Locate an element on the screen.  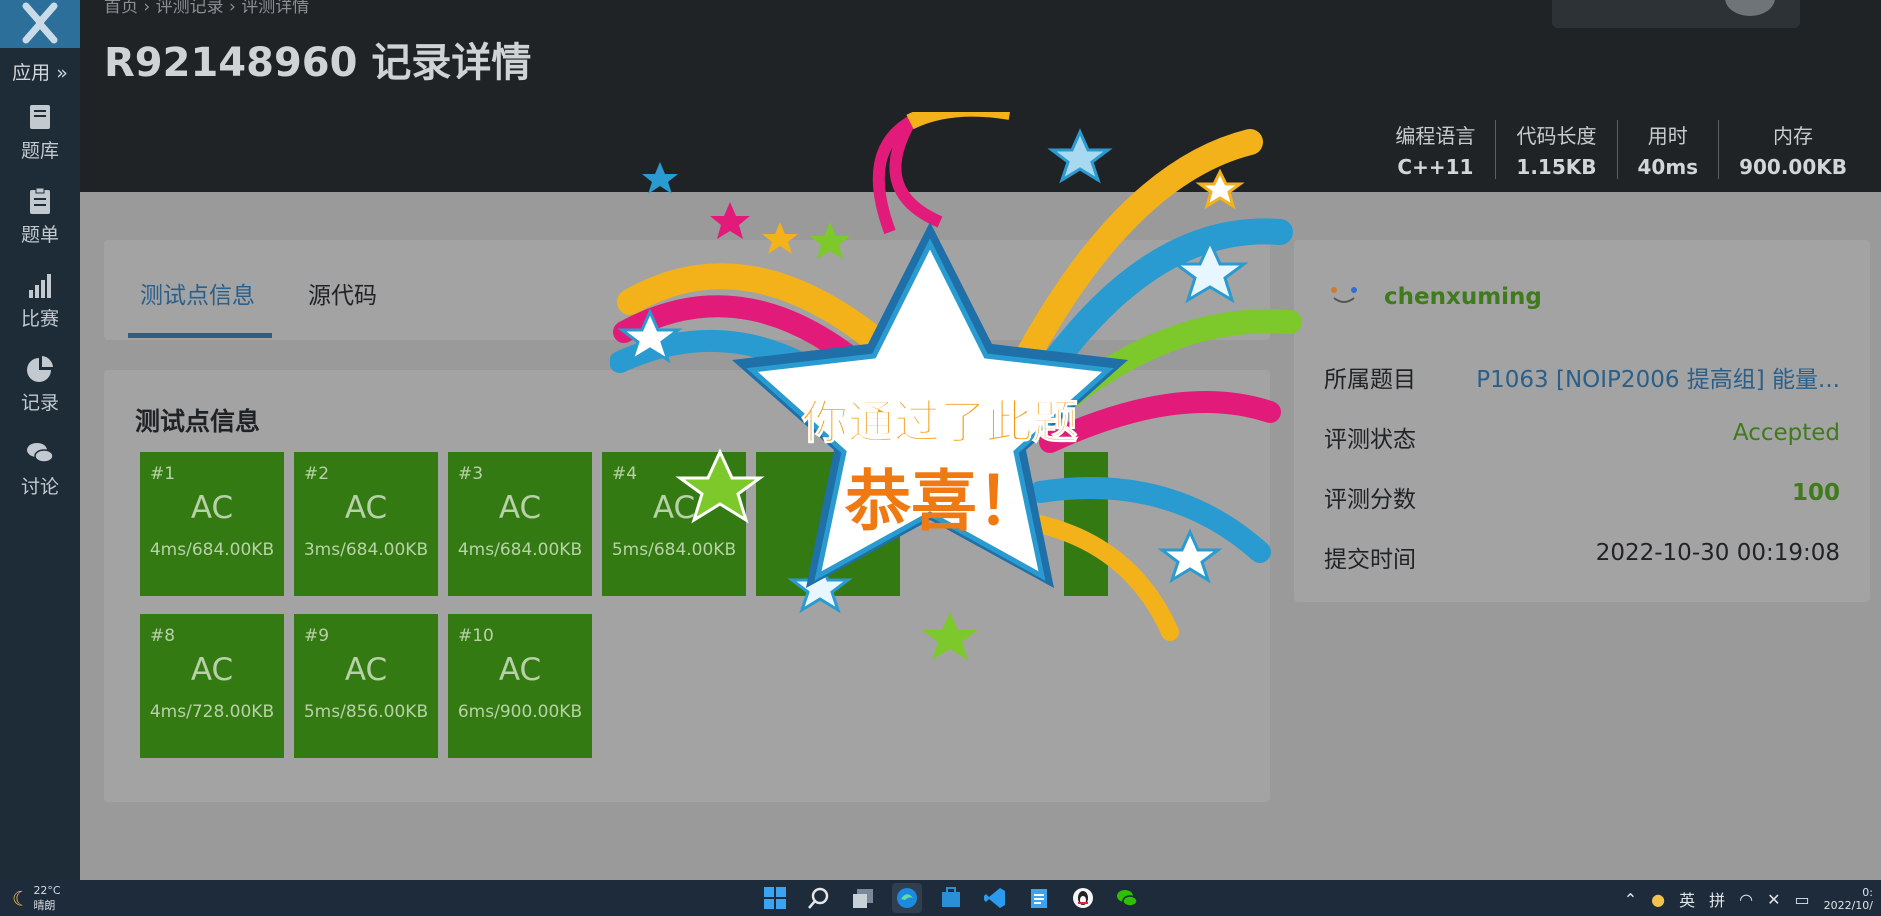
testcase-id: #8 is located at coordinates (163, 636).